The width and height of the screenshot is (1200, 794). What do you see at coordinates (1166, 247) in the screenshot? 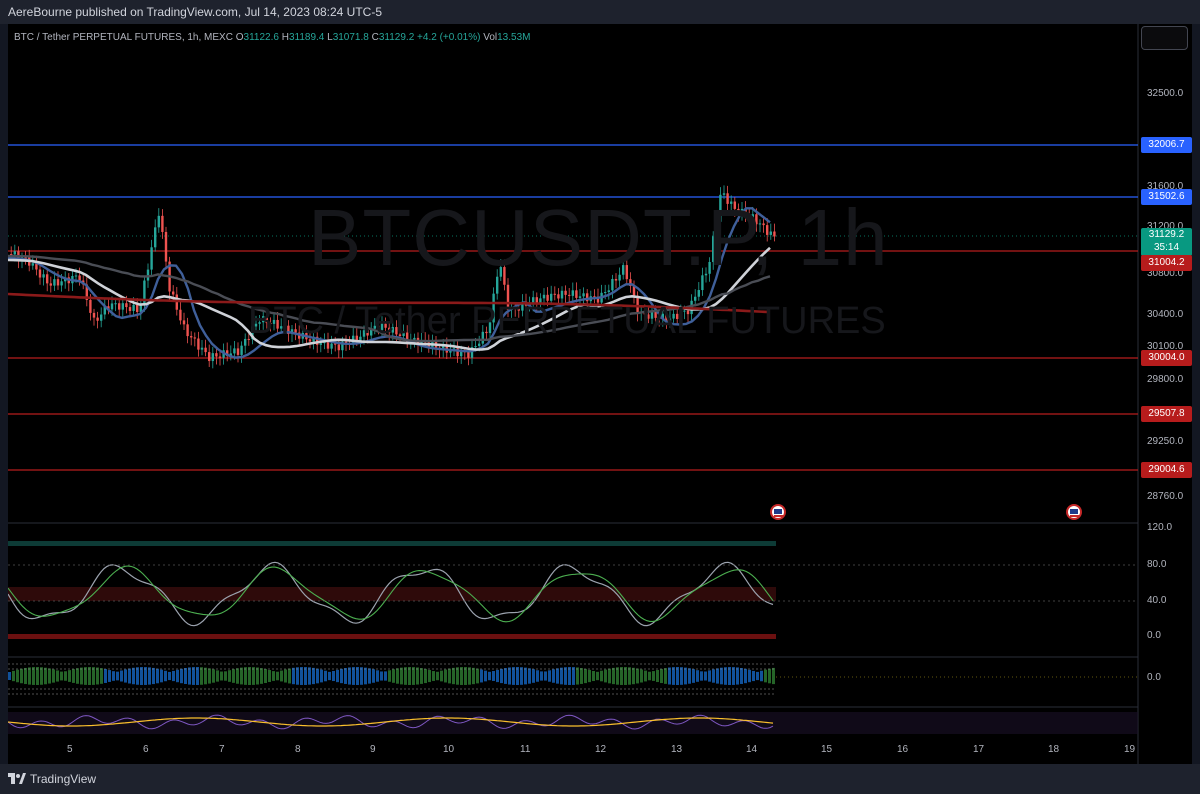
I see `bar-countdown: 35:14` at bounding box center [1166, 247].